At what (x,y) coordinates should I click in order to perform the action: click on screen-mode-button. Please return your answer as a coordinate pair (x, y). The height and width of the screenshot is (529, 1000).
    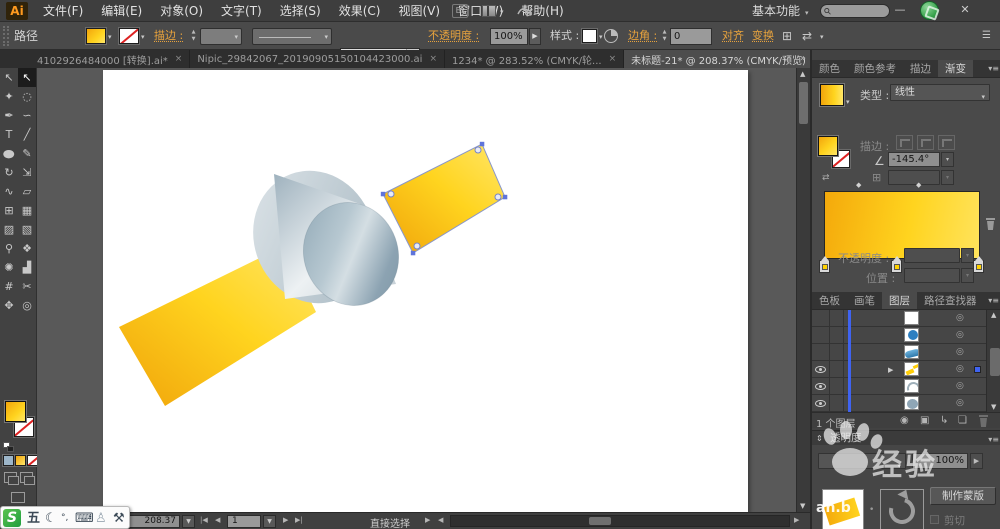
    Looking at the image, I should click on (18, 497).